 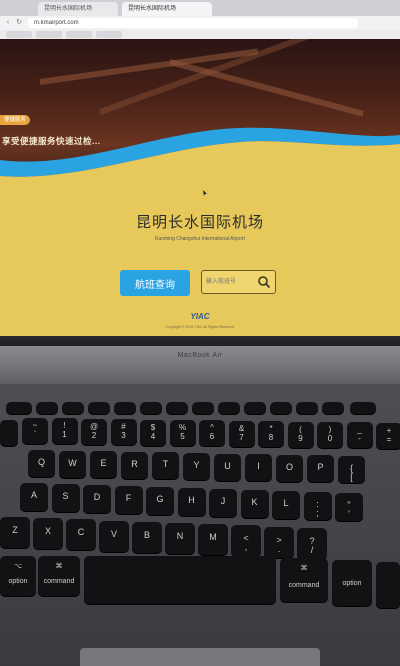 I want to click on key: R, so click(x=134, y=465).